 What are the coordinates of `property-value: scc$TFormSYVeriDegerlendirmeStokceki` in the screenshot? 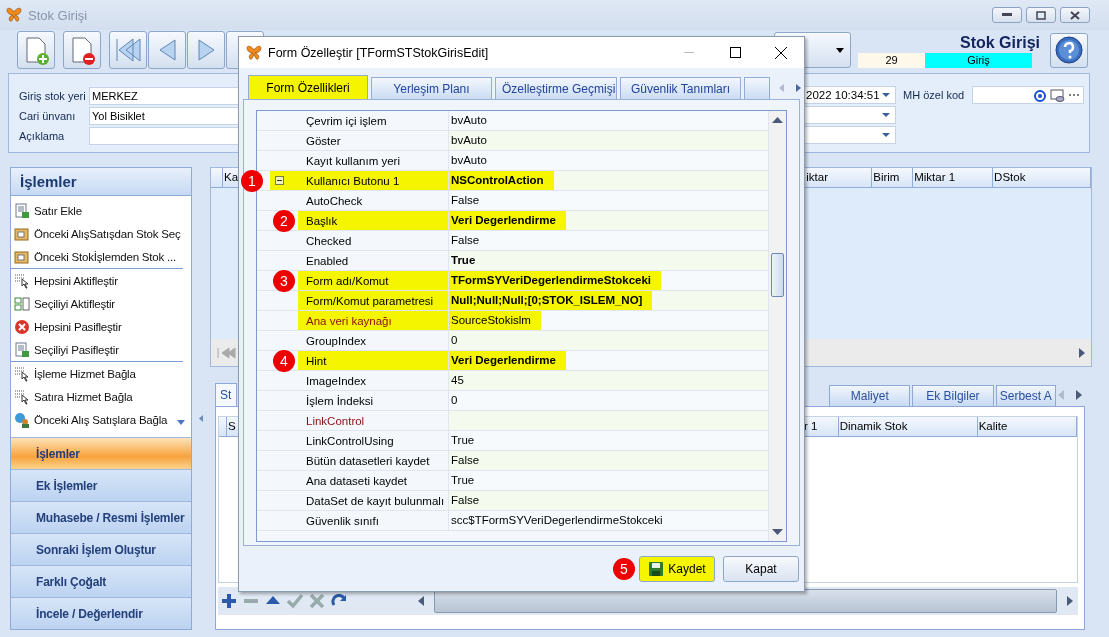 It's located at (557, 520).